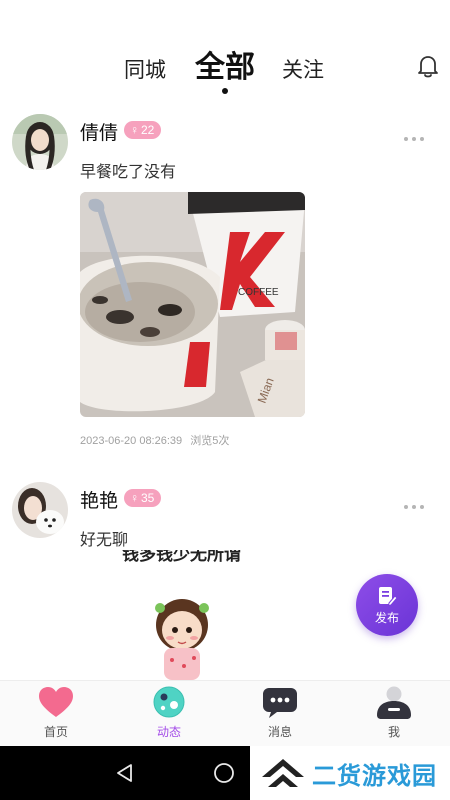  Describe the element at coordinates (99, 131) in the screenshot. I see `username: 倩倩` at that location.